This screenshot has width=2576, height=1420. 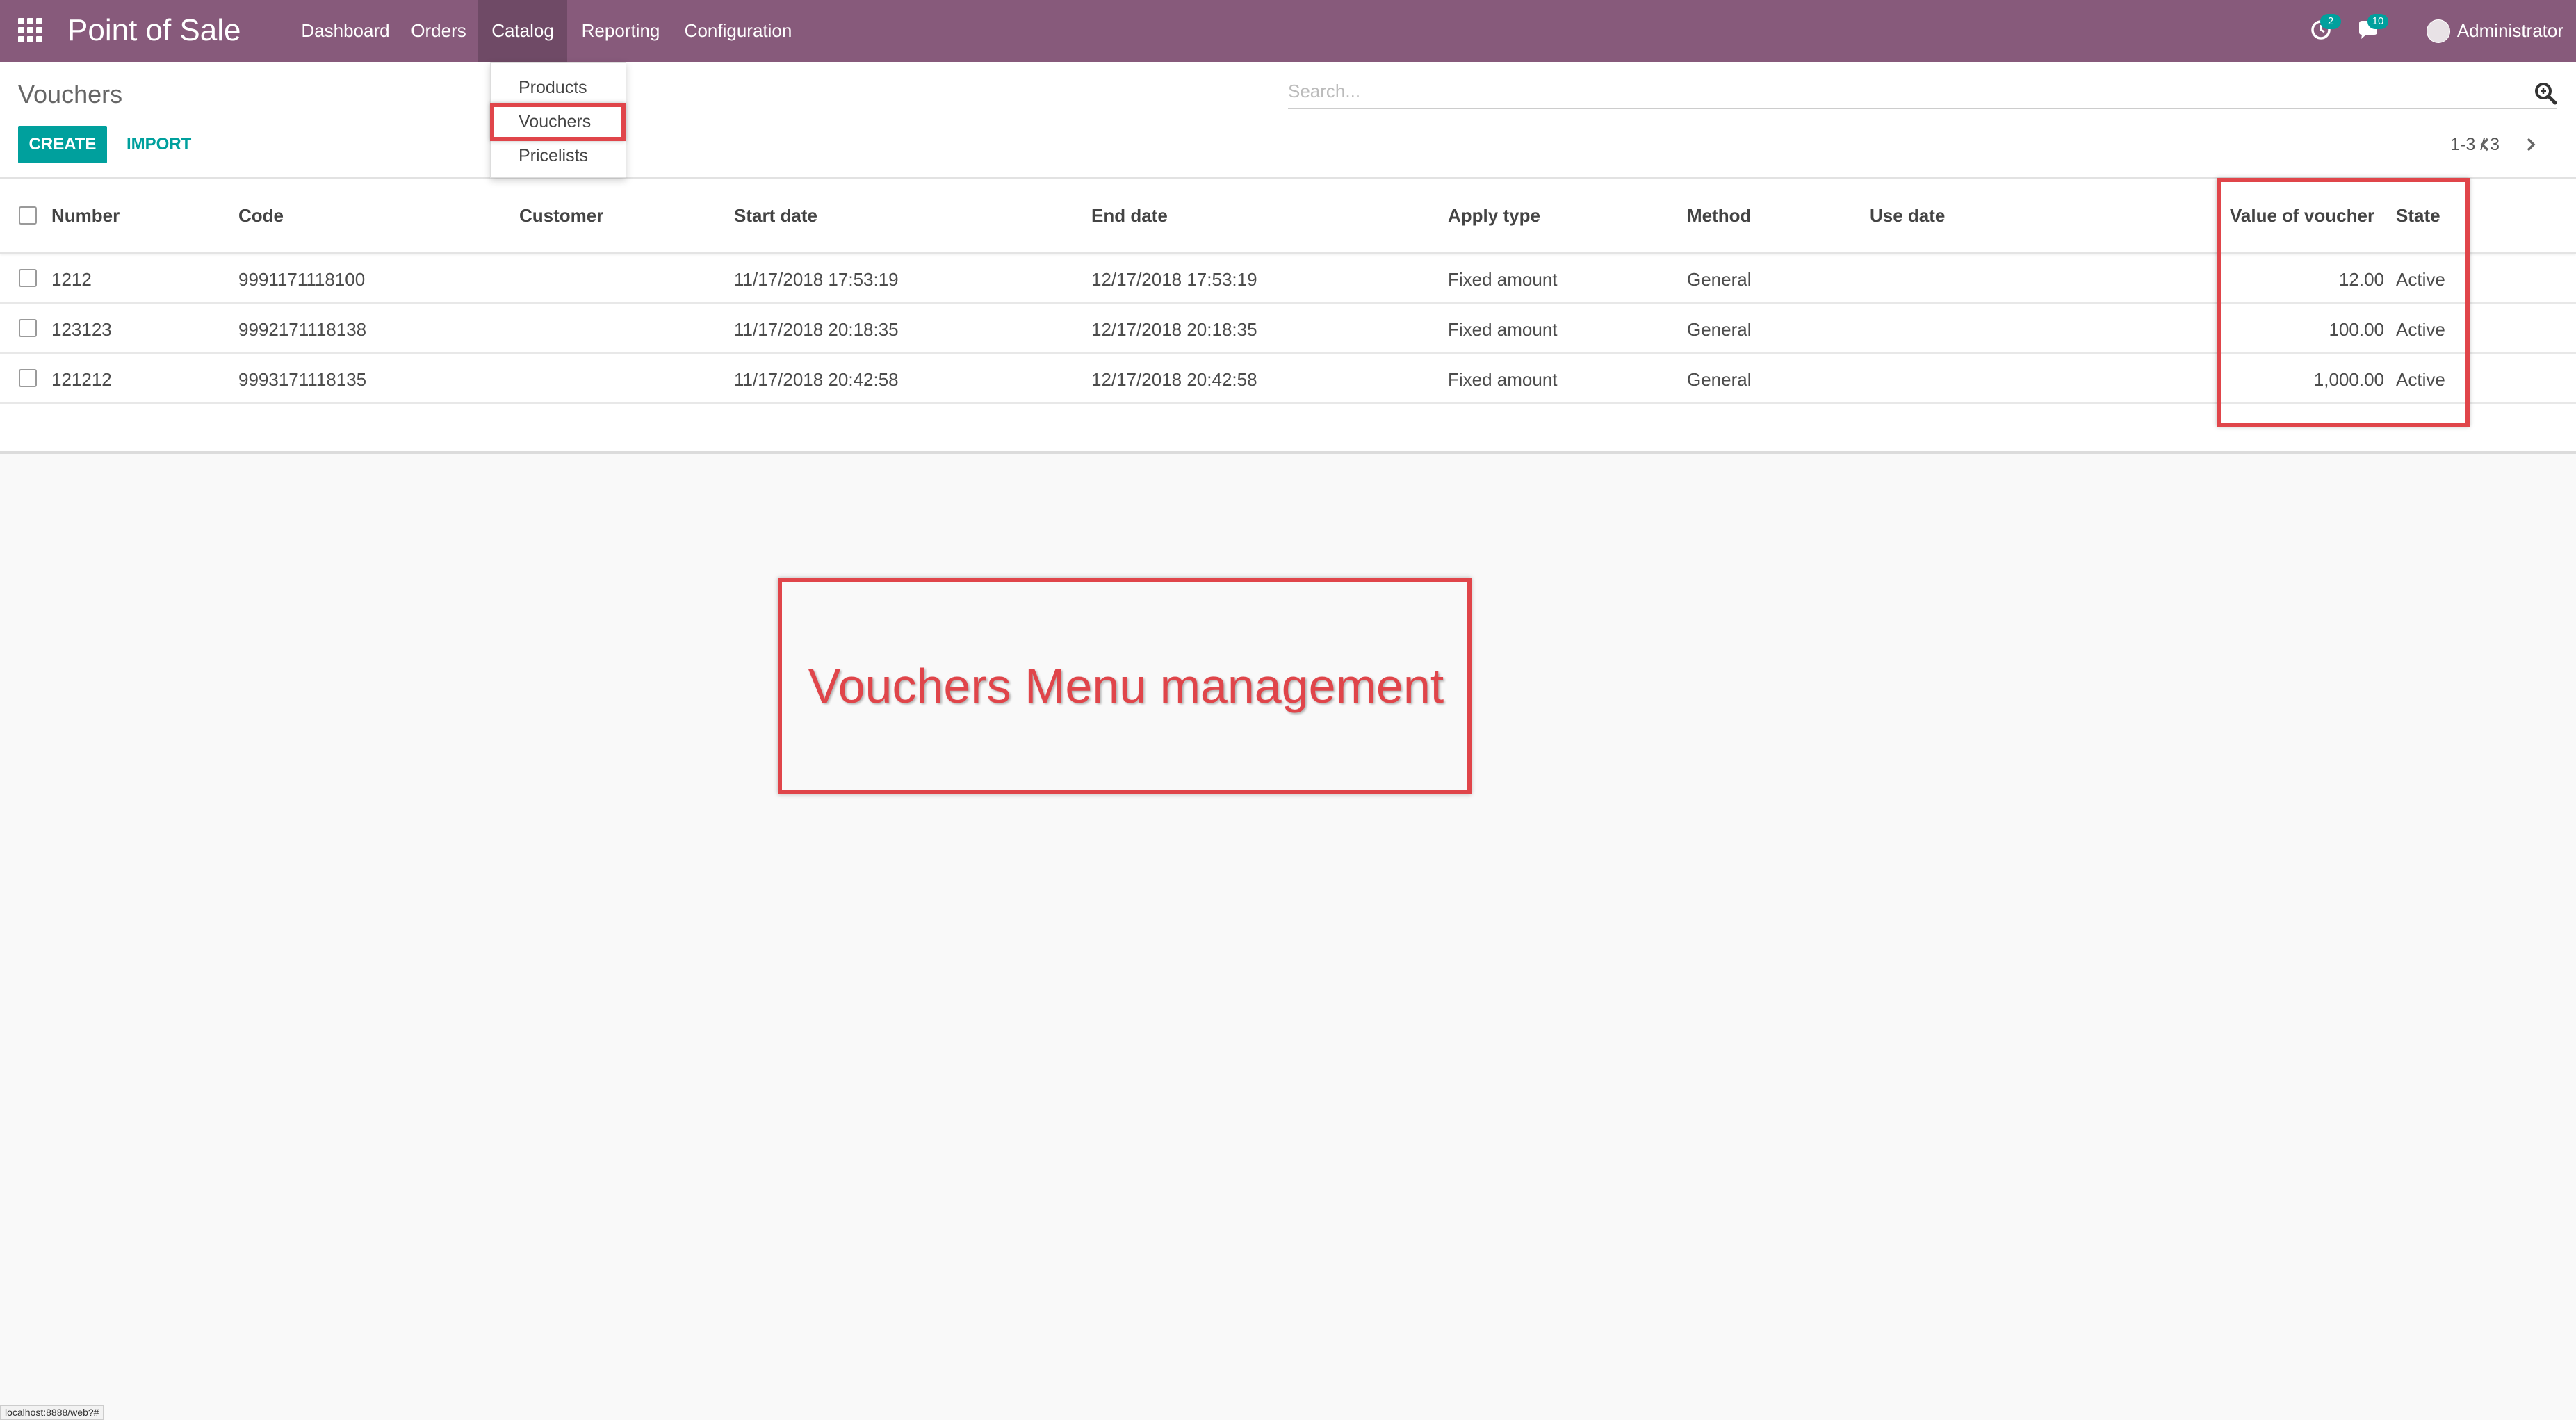 What do you see at coordinates (2343, 302) in the screenshot?
I see `value-state-highlight-box` at bounding box center [2343, 302].